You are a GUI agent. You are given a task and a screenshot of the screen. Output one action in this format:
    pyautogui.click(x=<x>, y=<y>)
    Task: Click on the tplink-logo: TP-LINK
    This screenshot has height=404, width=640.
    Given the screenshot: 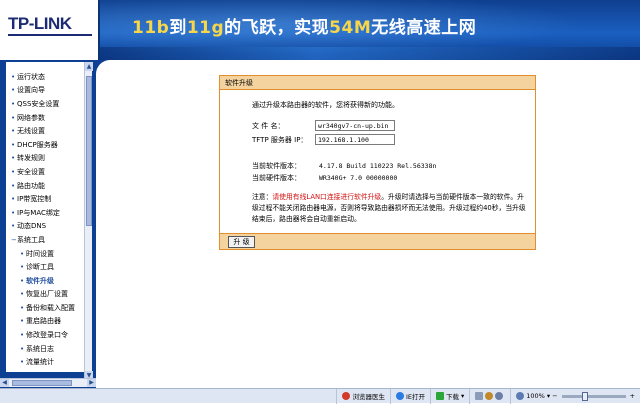 What is the action you would take?
    pyautogui.click(x=40, y=23)
    